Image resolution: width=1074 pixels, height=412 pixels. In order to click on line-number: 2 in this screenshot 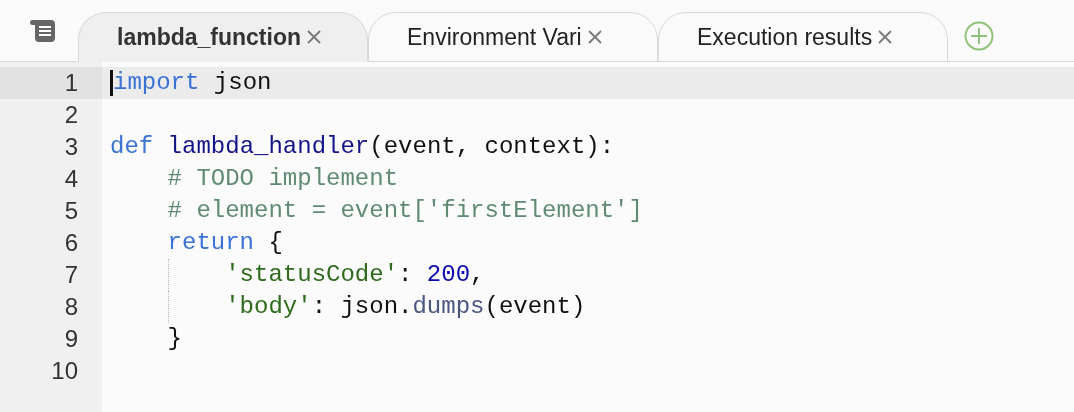, I will do `click(71, 115)`.